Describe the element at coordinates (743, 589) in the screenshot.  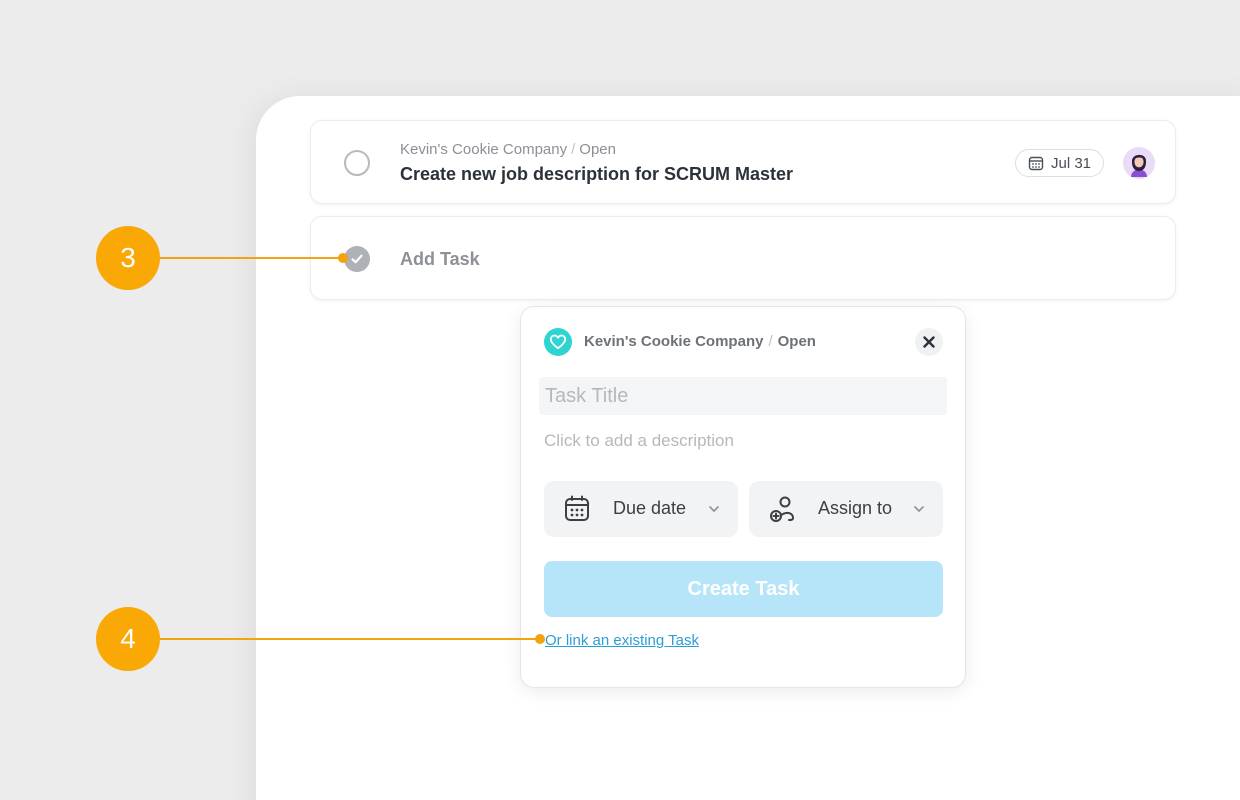
I see `create-task-button: Create Task` at that location.